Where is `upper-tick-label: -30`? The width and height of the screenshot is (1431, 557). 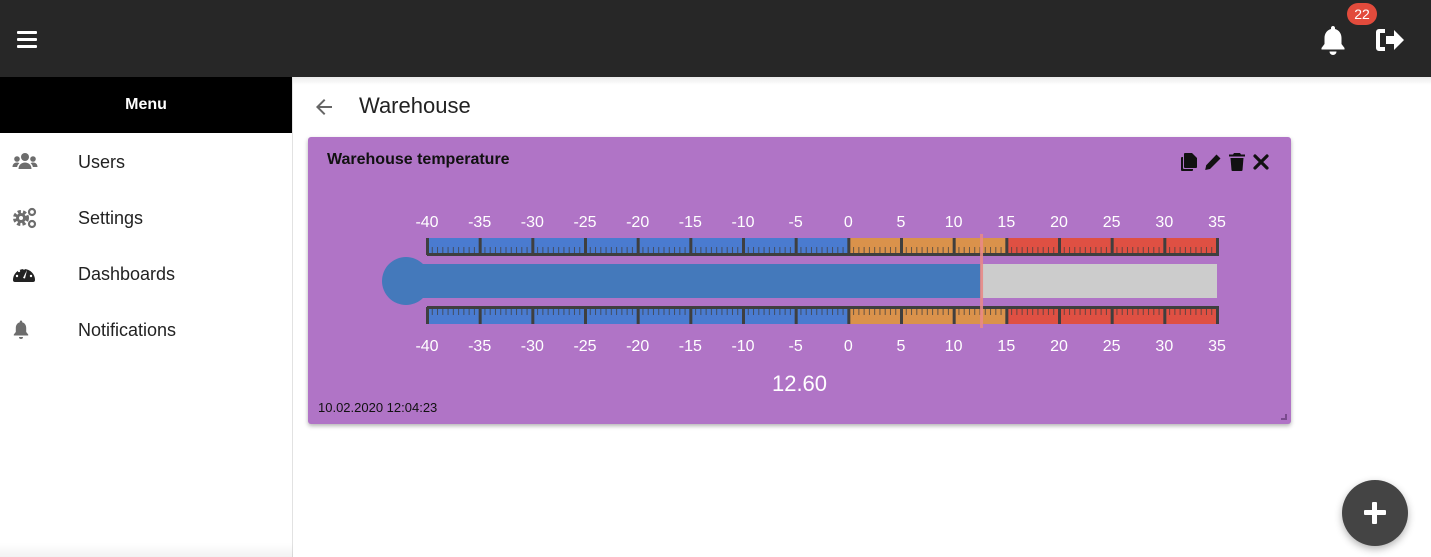 upper-tick-label: -30 is located at coordinates (532, 222).